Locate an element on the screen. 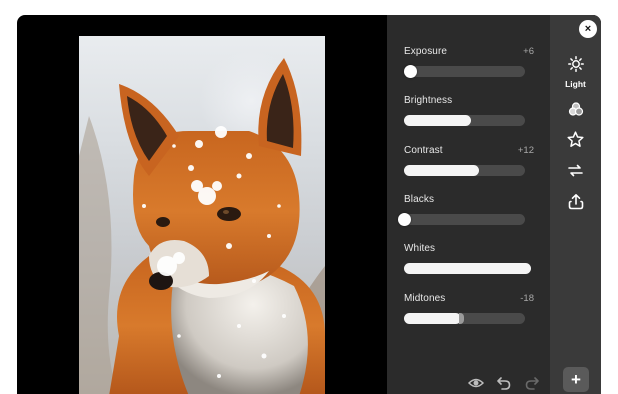 The height and width of the screenshot is (394, 618). crop-rotate-icon is located at coordinates (575, 173).